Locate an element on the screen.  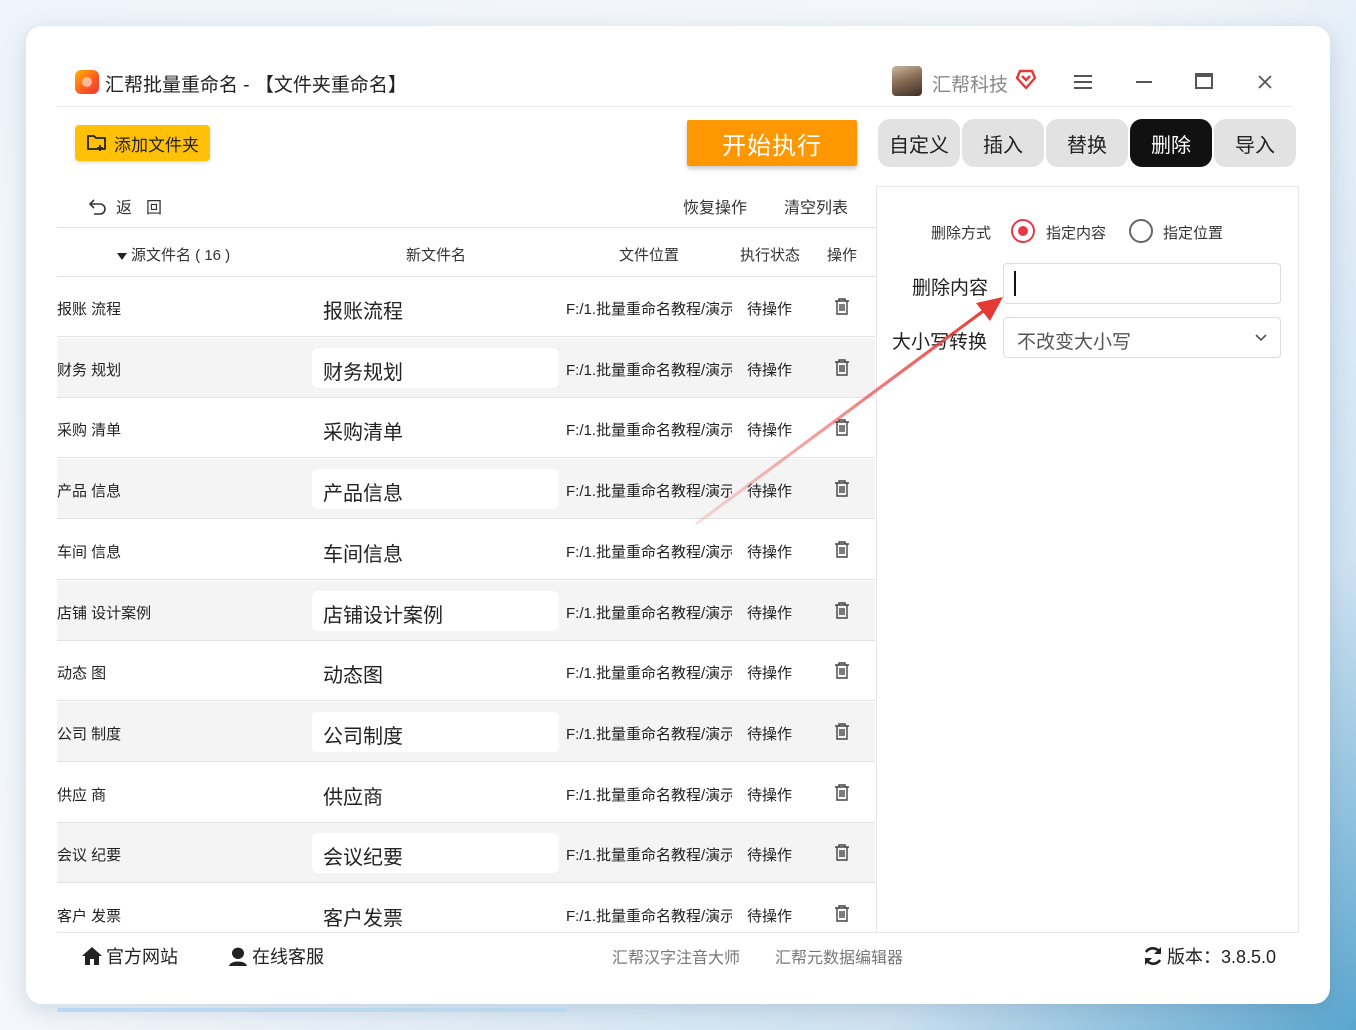
back-button: 返回 is located at coordinates (132, 206).